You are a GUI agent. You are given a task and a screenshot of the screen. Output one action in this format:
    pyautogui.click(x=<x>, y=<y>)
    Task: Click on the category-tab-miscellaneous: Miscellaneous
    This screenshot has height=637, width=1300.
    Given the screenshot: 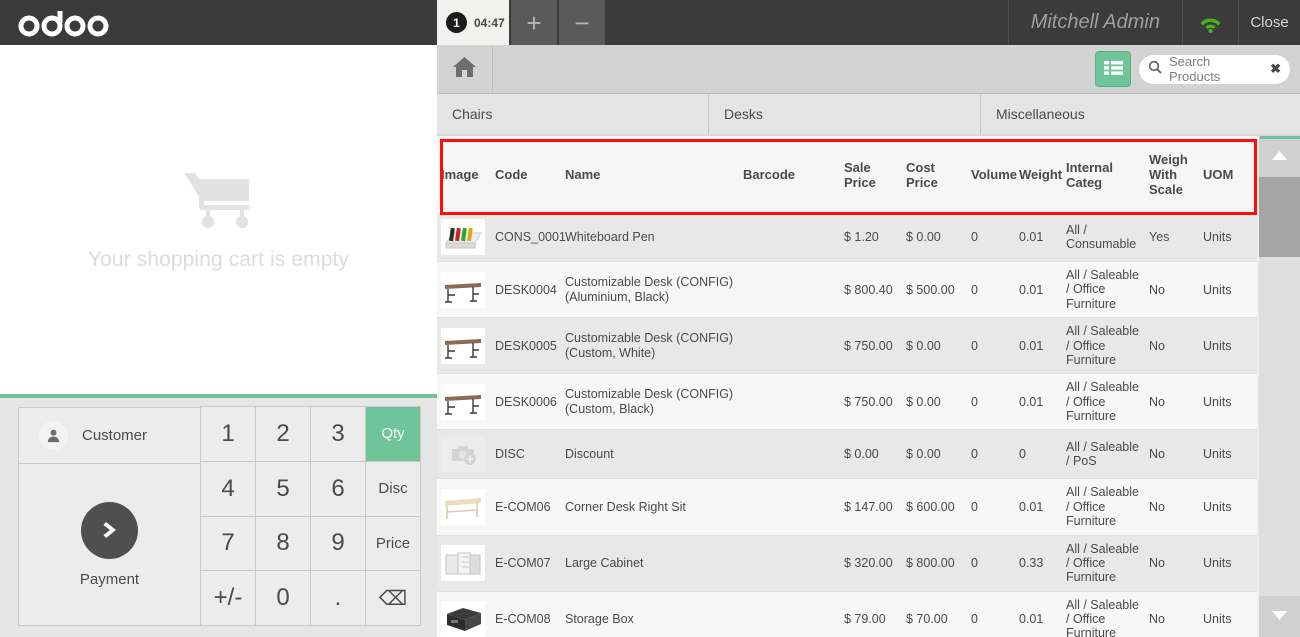 What is the action you would take?
    pyautogui.click(x=1140, y=114)
    